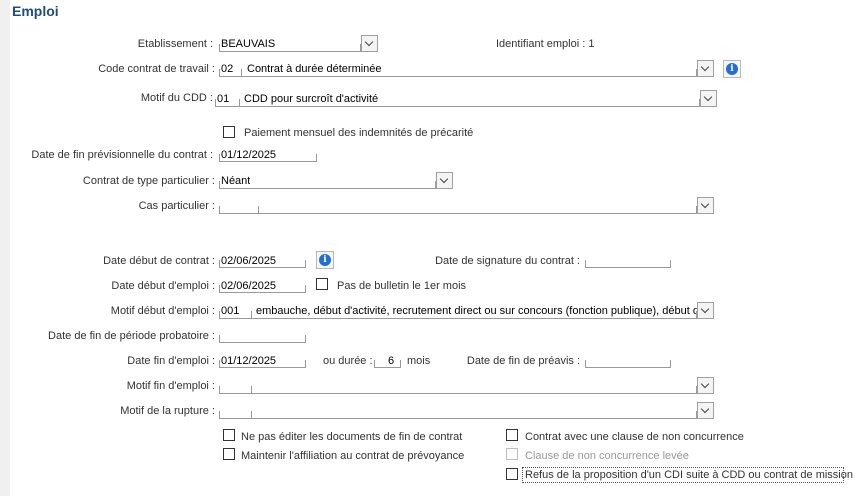 This screenshot has height=496, width=855. What do you see at coordinates (705, 410) in the screenshot?
I see `motif-rupture-dropdown-button` at bounding box center [705, 410].